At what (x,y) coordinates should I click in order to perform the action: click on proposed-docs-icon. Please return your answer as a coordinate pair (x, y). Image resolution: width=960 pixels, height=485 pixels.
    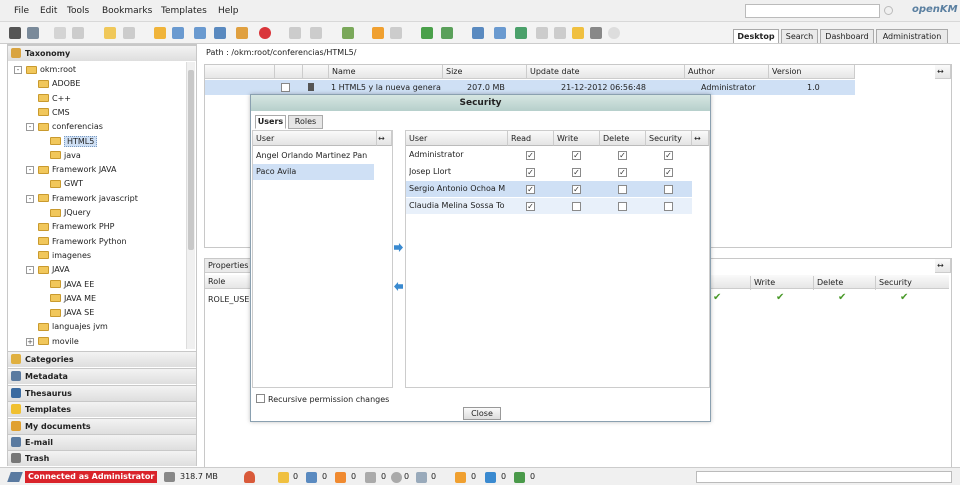
    Looking at the image, I should click on (421, 477).